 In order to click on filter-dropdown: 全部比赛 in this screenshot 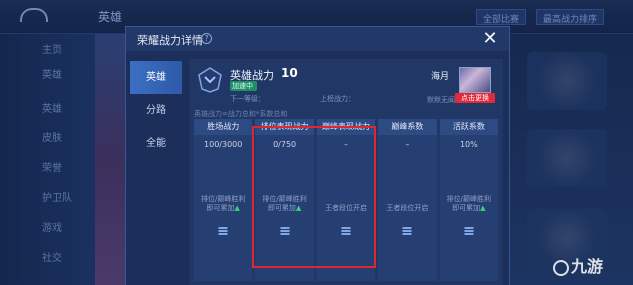, I will do `click(501, 17)`.